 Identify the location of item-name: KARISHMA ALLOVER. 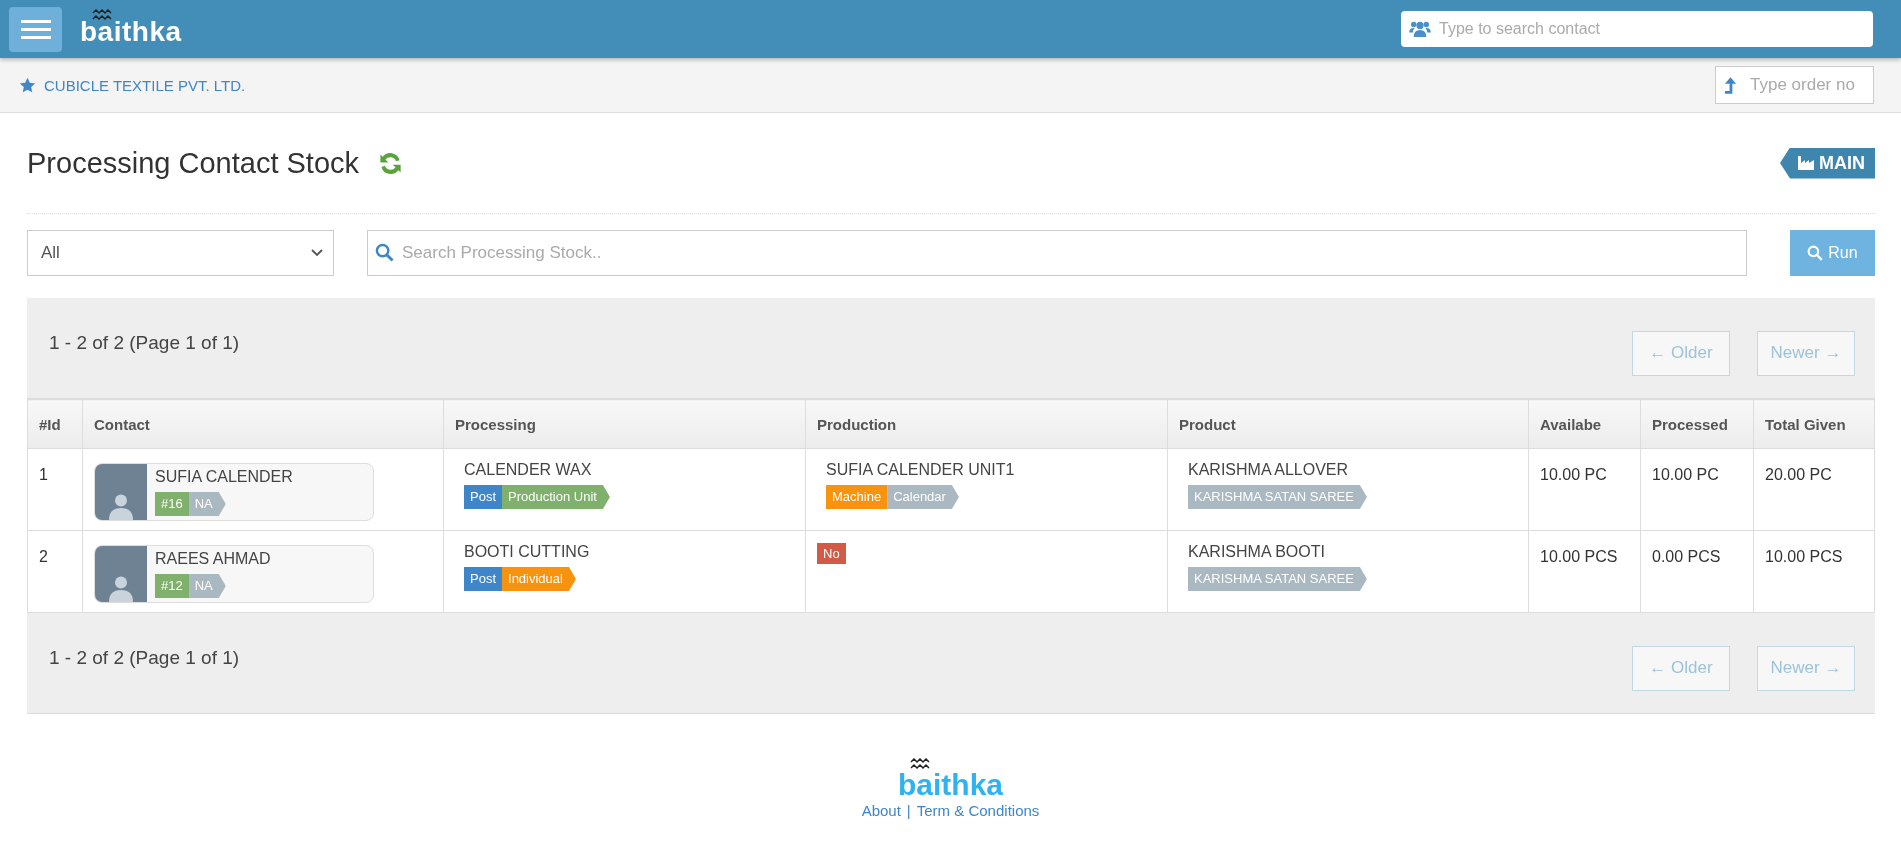
(1269, 470).